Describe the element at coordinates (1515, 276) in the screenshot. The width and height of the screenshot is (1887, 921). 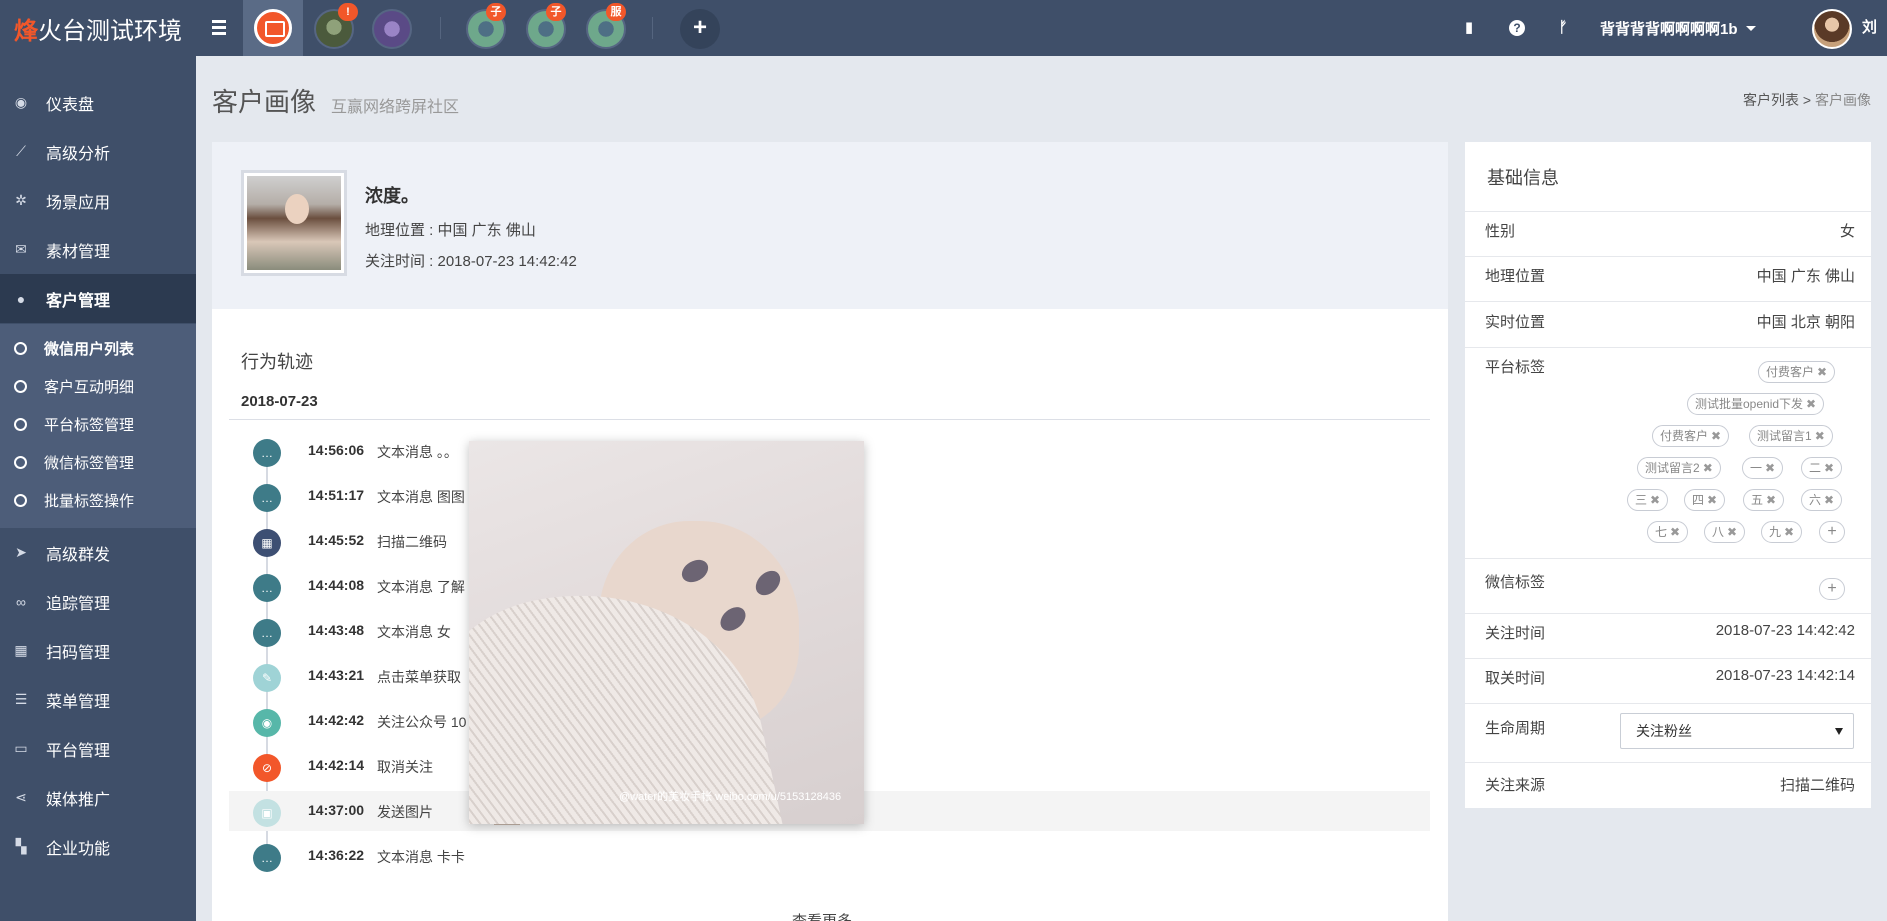
I see `geo-label: 地理位置` at that location.